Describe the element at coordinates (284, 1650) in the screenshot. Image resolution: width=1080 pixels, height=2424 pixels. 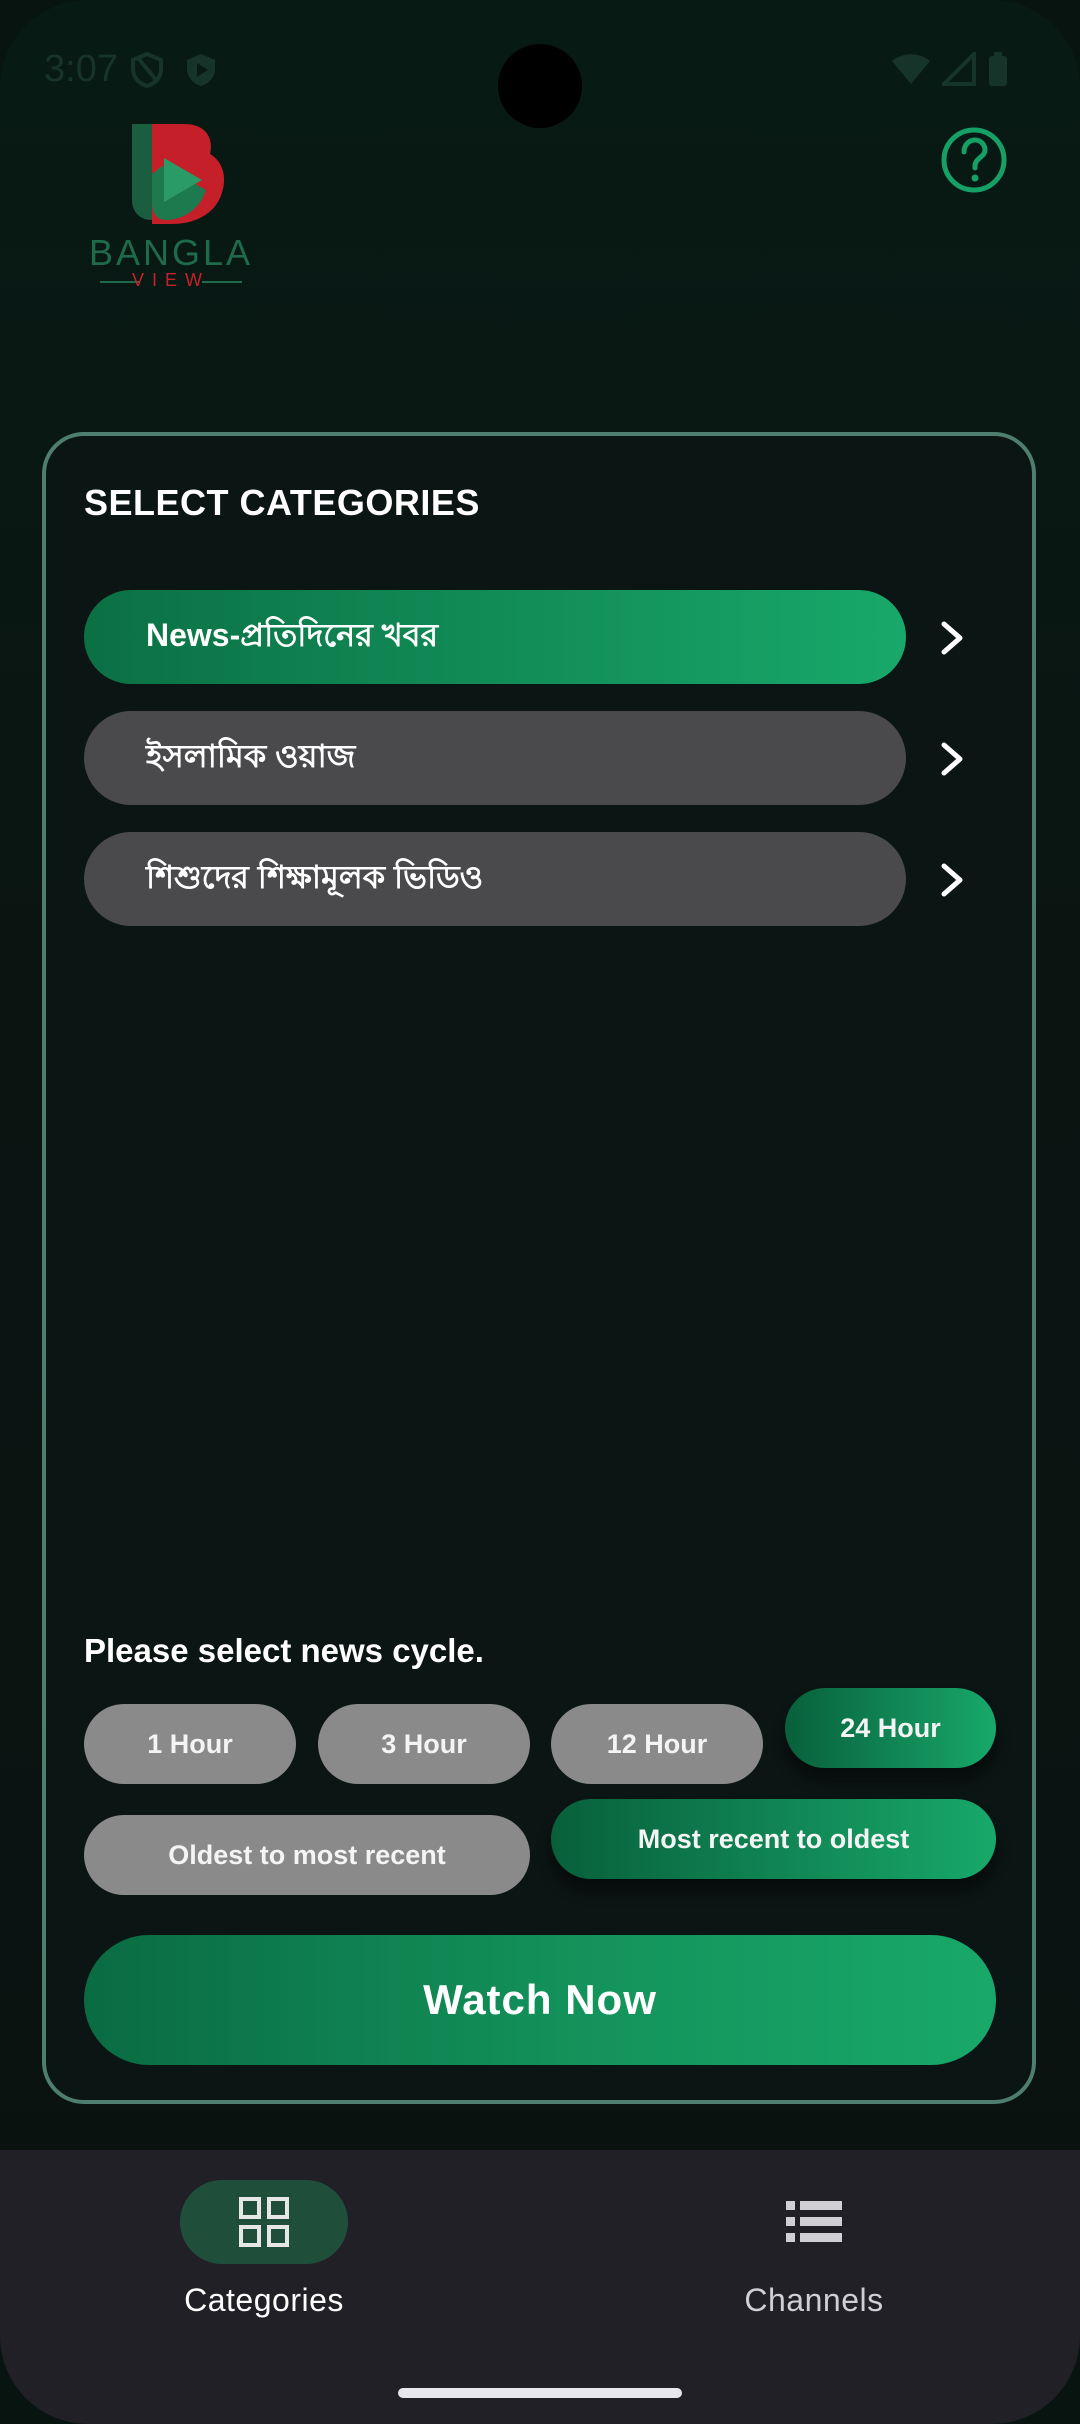
I see `news-cycle-label: Please select news cycle.` at that location.